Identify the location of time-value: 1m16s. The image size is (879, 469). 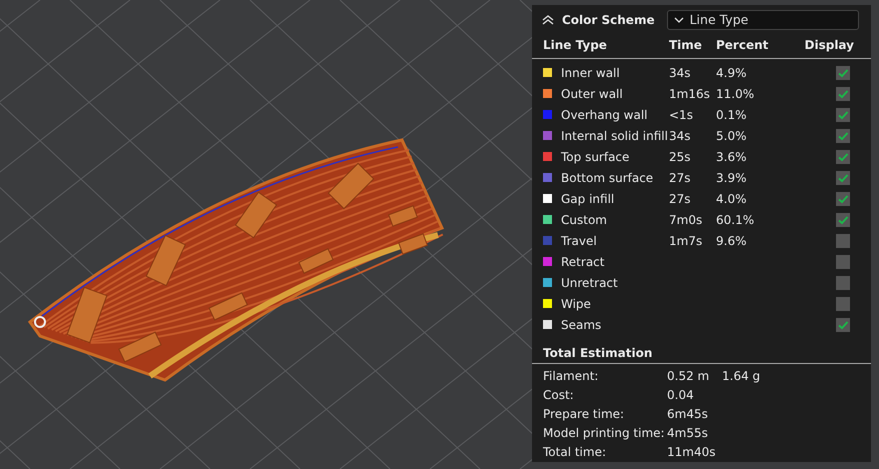
(689, 93).